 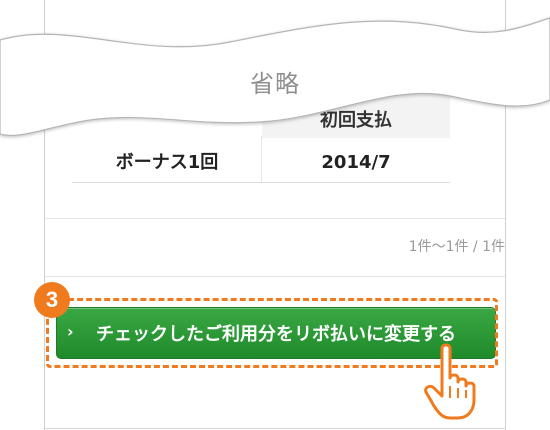 What do you see at coordinates (275, 428) in the screenshot?
I see `page-bottom-border` at bounding box center [275, 428].